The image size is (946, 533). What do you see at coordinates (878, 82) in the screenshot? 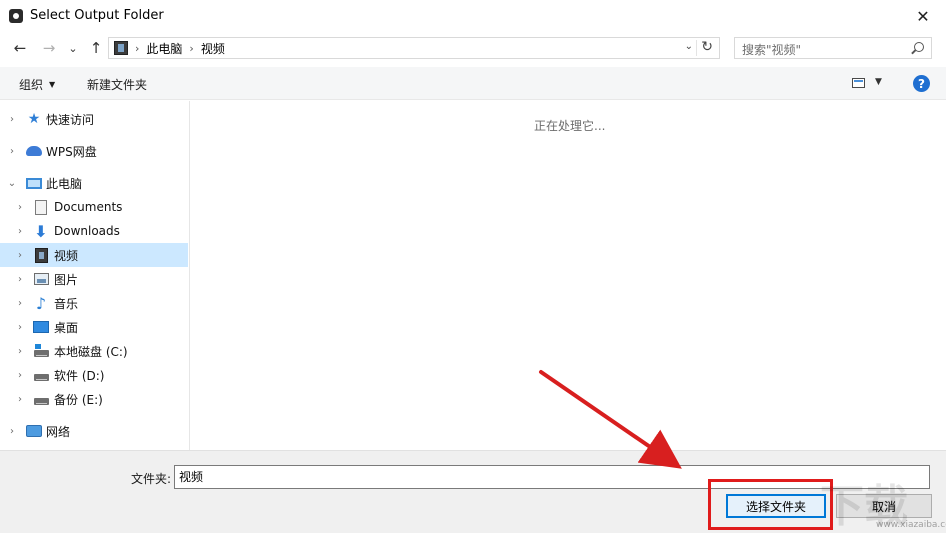
I see `view-options-caret-icon: ▼` at bounding box center [878, 82].